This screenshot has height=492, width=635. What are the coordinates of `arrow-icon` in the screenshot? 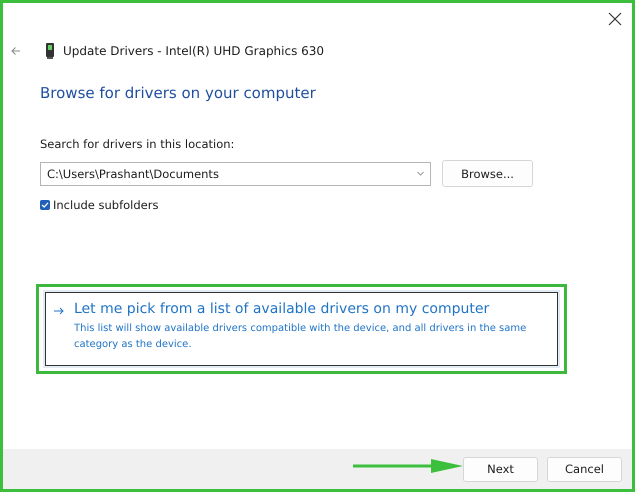 It's located at (59, 311).